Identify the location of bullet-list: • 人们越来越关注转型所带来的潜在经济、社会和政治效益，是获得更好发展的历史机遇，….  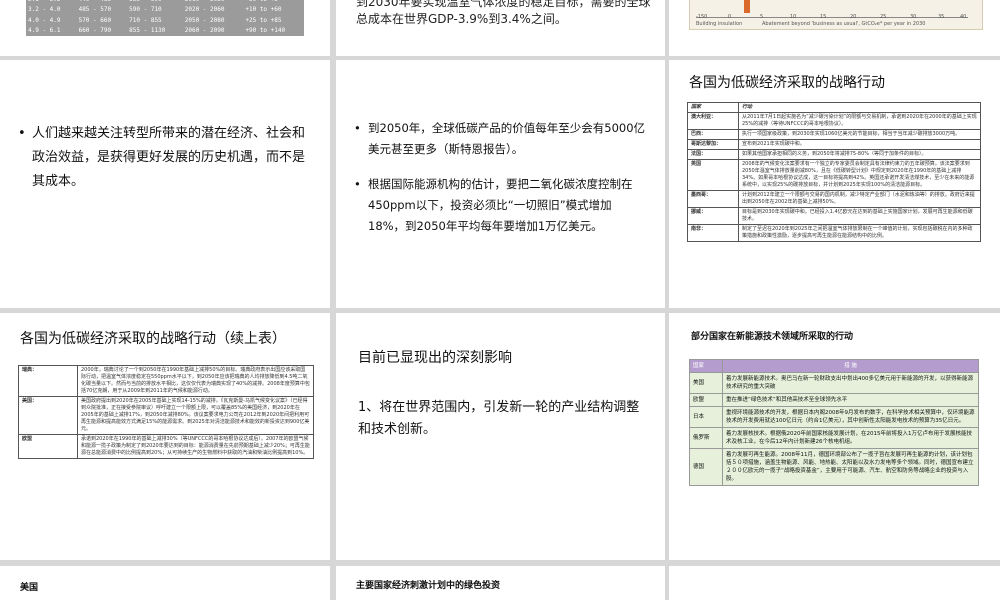
(163, 165).